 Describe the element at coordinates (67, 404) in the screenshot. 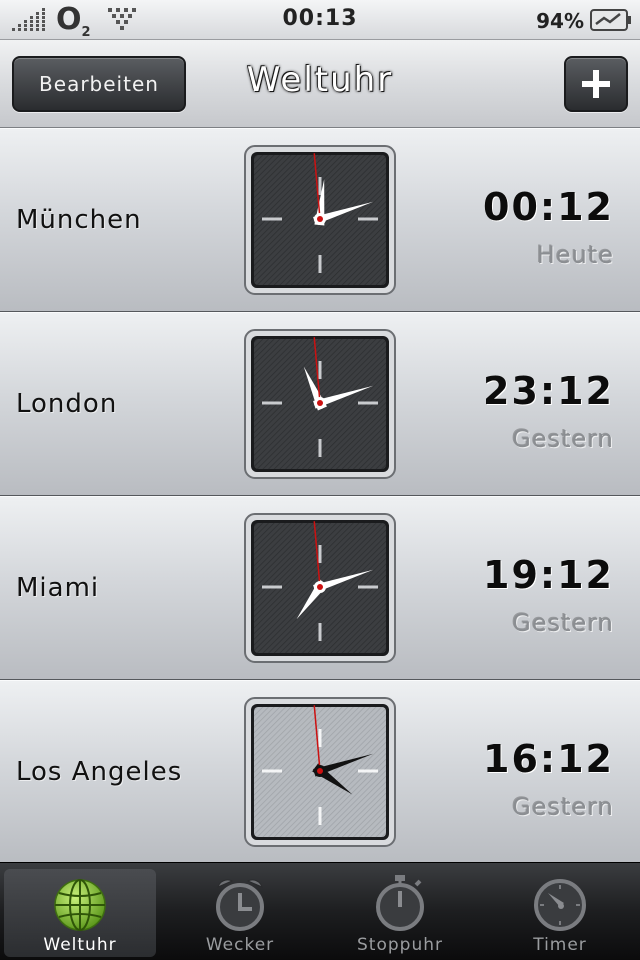

I see `city-name: London` at that location.